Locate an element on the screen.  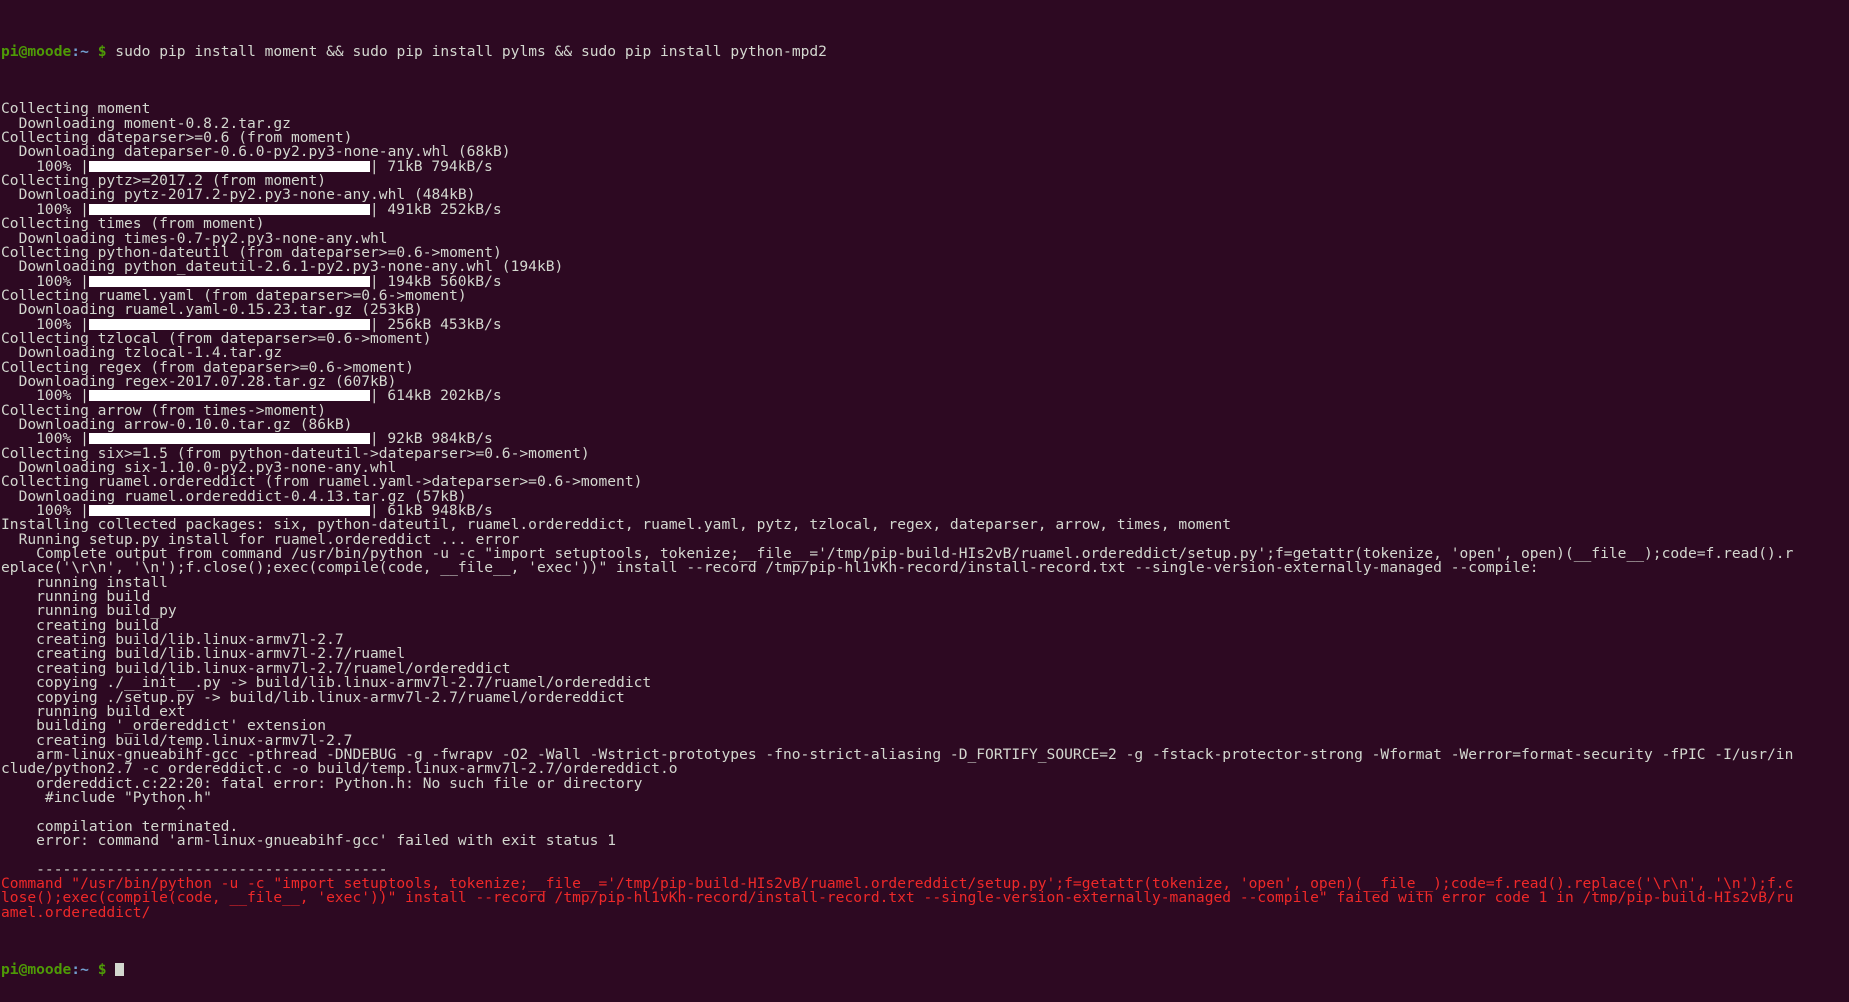
output-line: running install is located at coordinates (925, 582).